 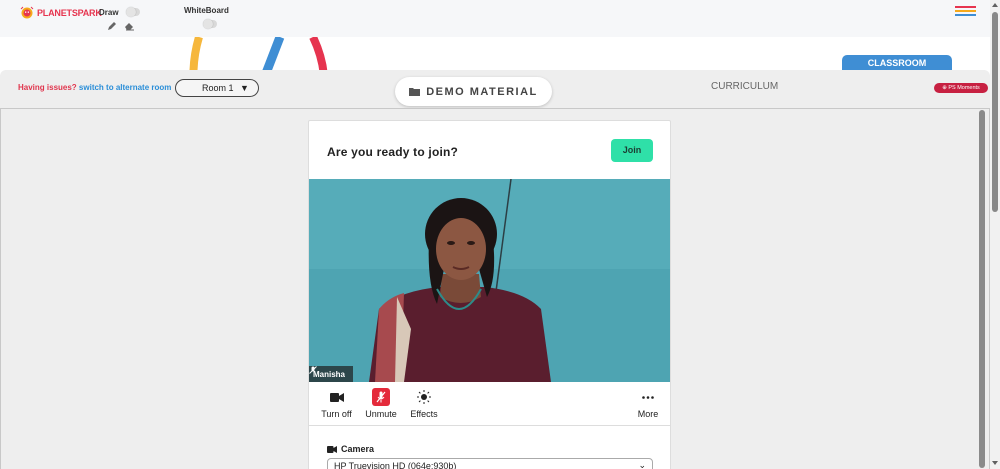 What do you see at coordinates (381, 414) in the screenshot?
I see `unmute-label: Unmute` at bounding box center [381, 414].